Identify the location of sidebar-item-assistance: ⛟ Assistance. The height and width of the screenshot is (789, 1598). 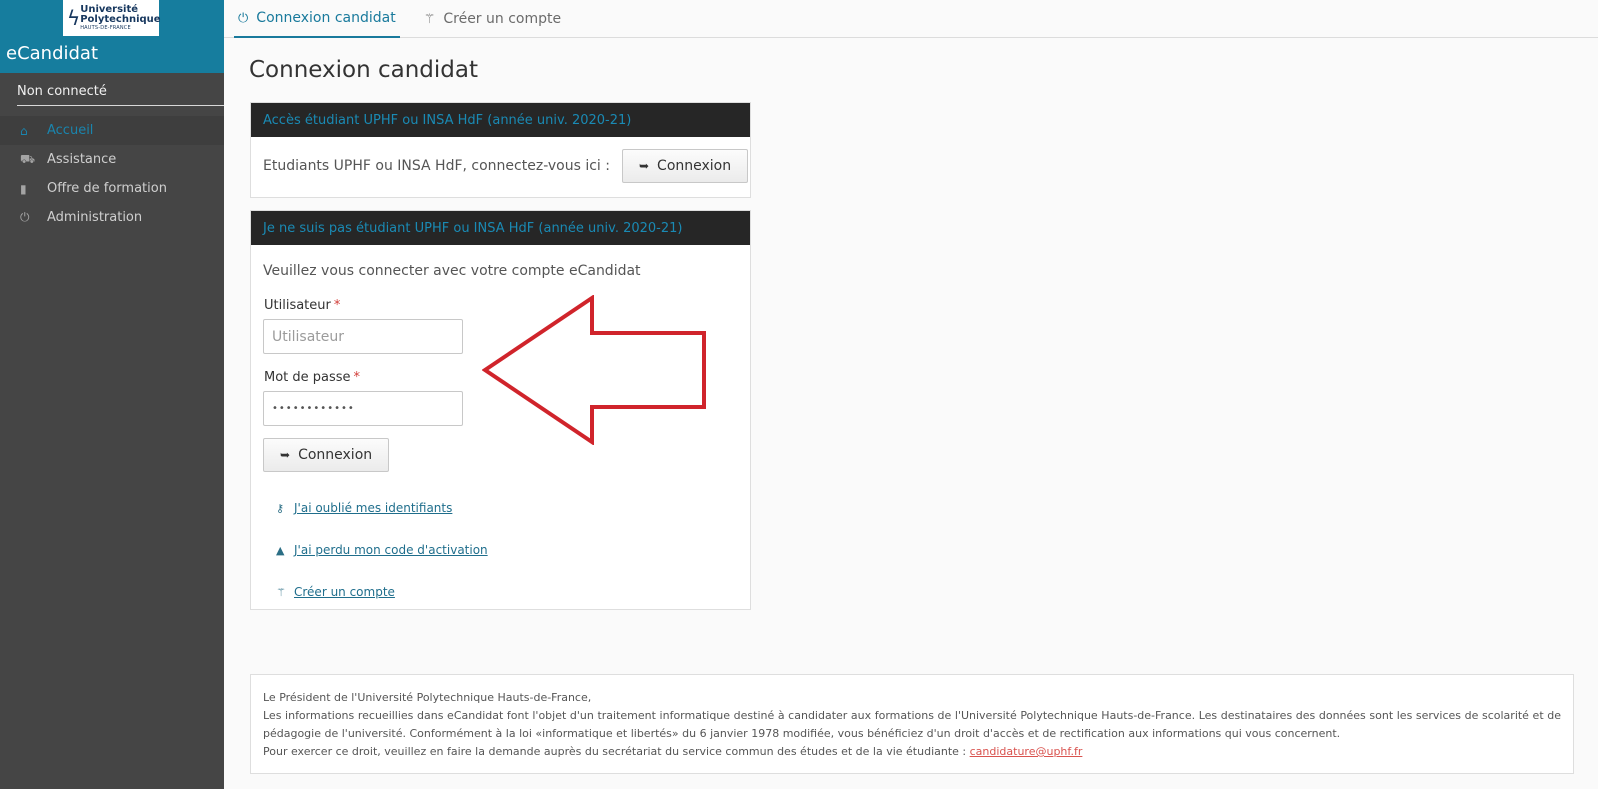
(112, 159).